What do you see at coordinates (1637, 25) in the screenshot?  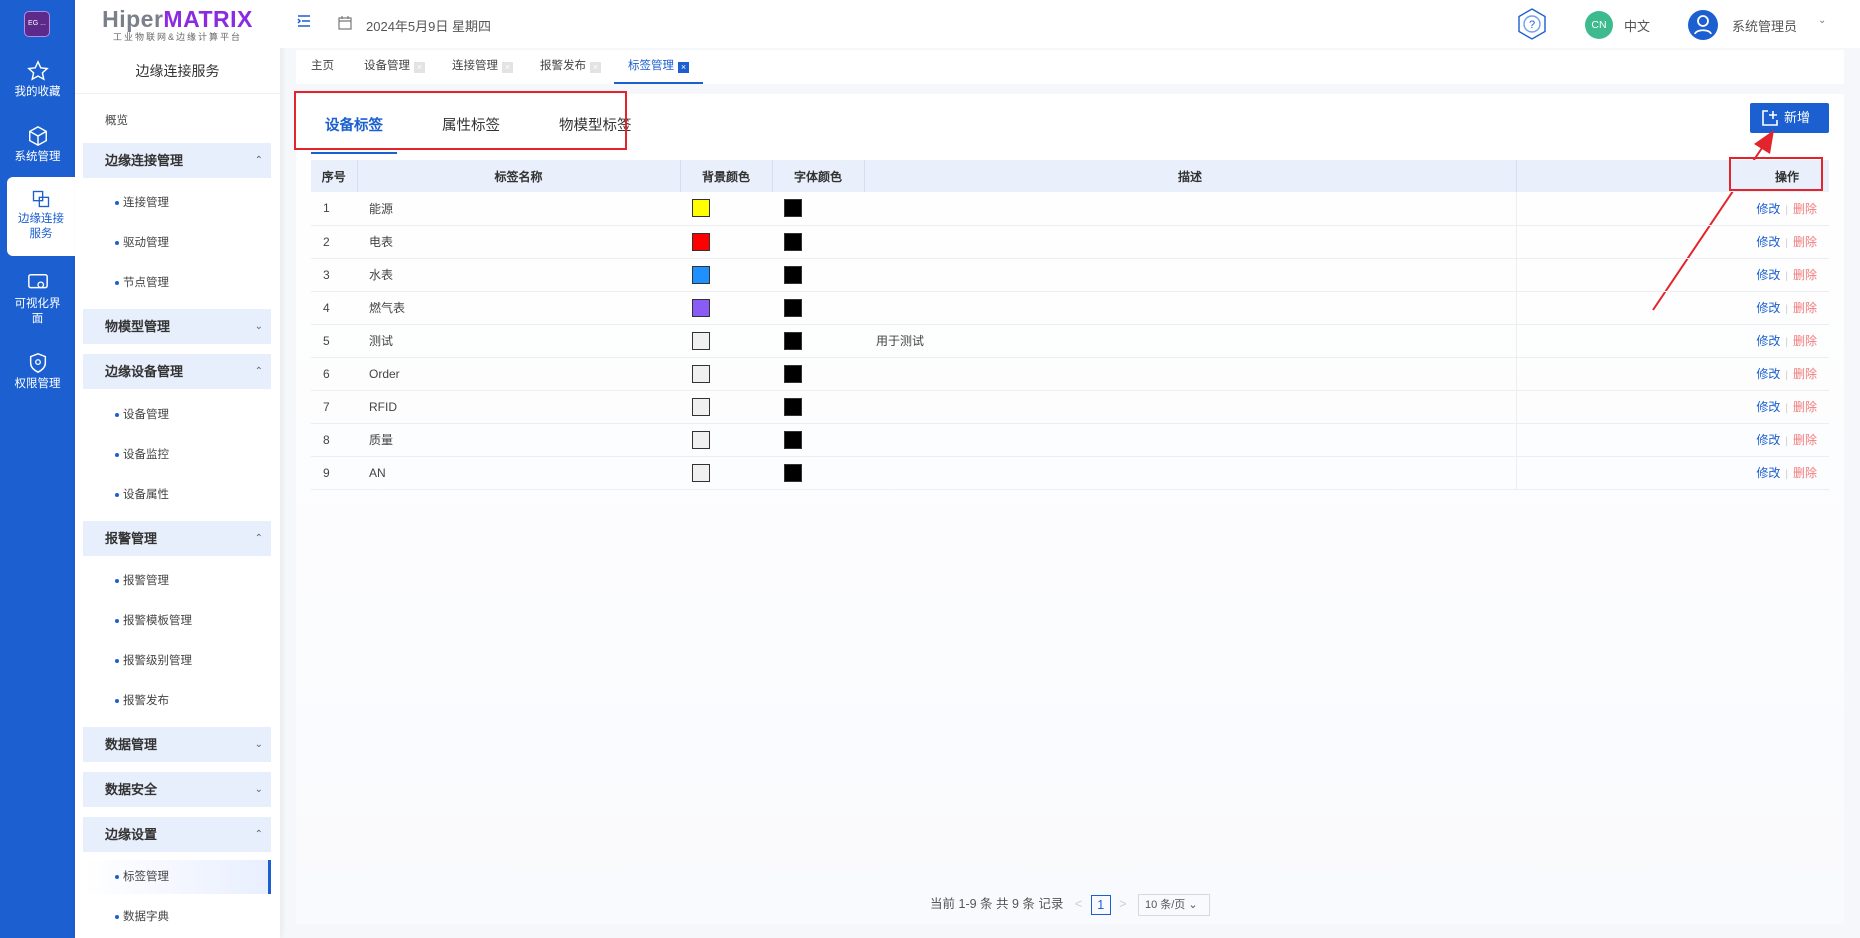 I see `language-label: 中文` at bounding box center [1637, 25].